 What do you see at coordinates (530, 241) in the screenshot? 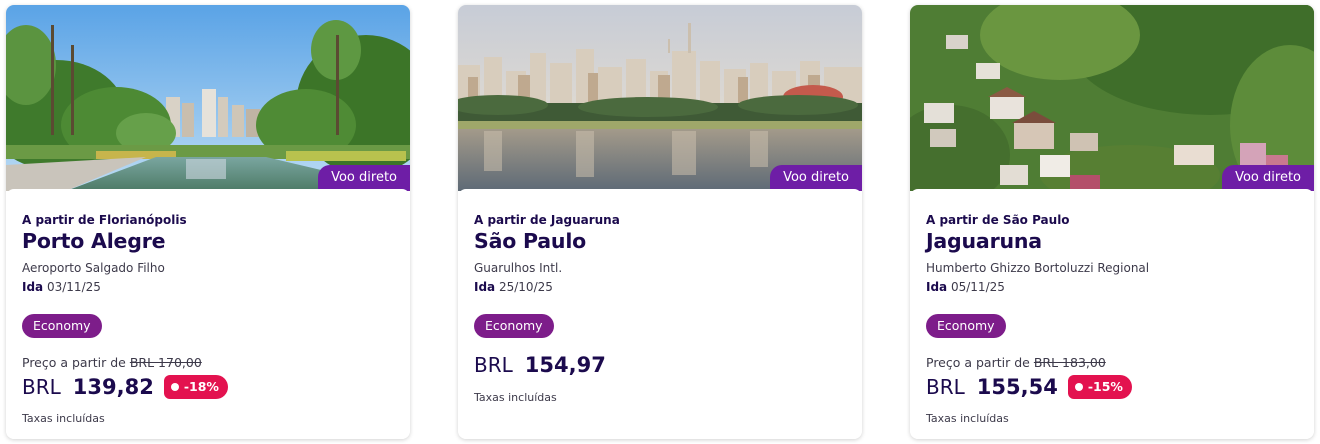
I see `destination-title: São Paulo` at bounding box center [530, 241].